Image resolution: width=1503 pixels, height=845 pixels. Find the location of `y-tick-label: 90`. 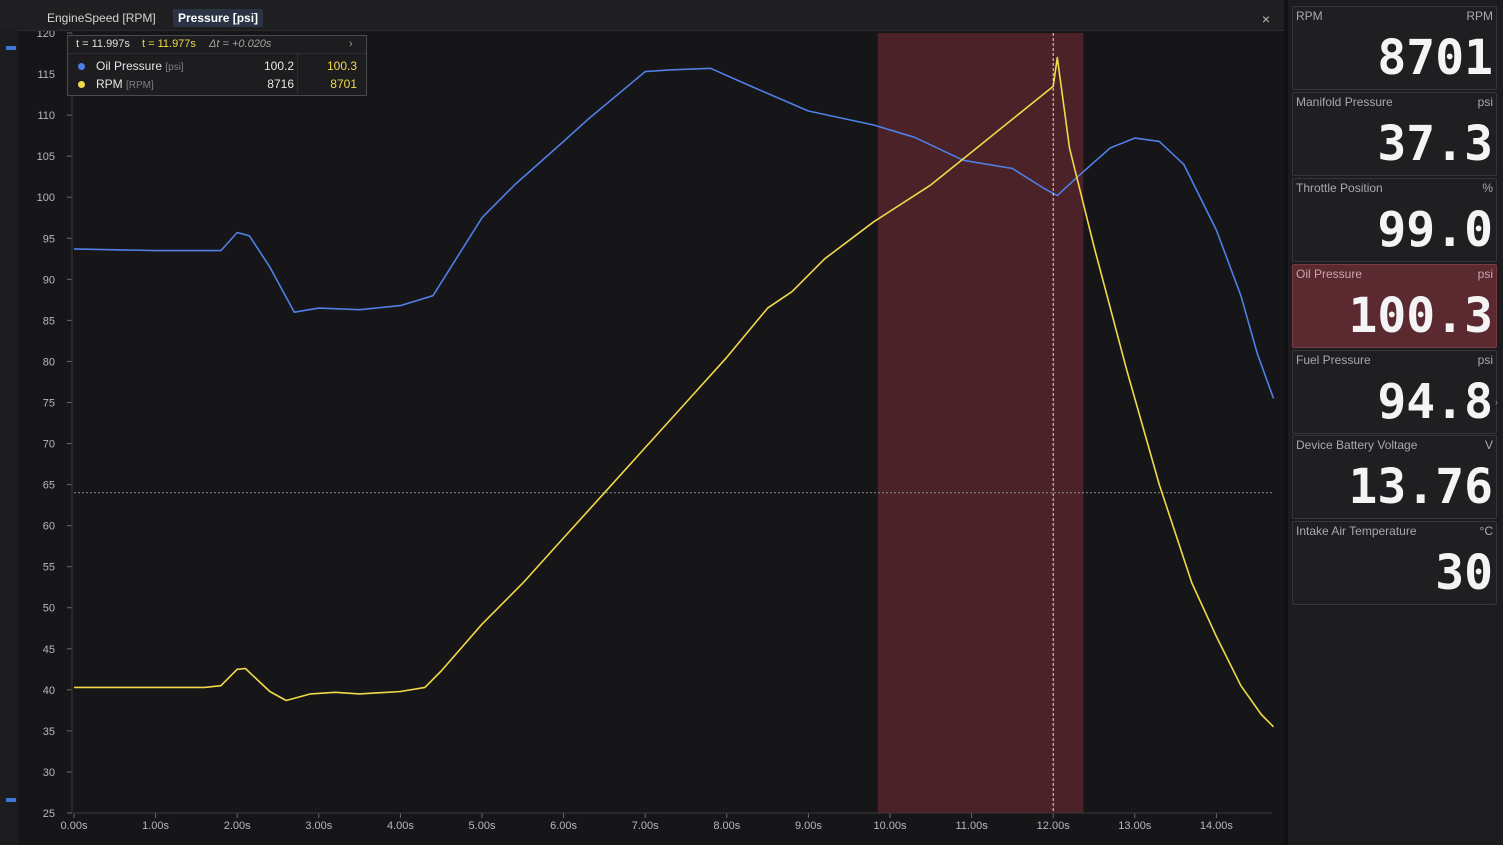

y-tick-label: 90 is located at coordinates (49, 280).